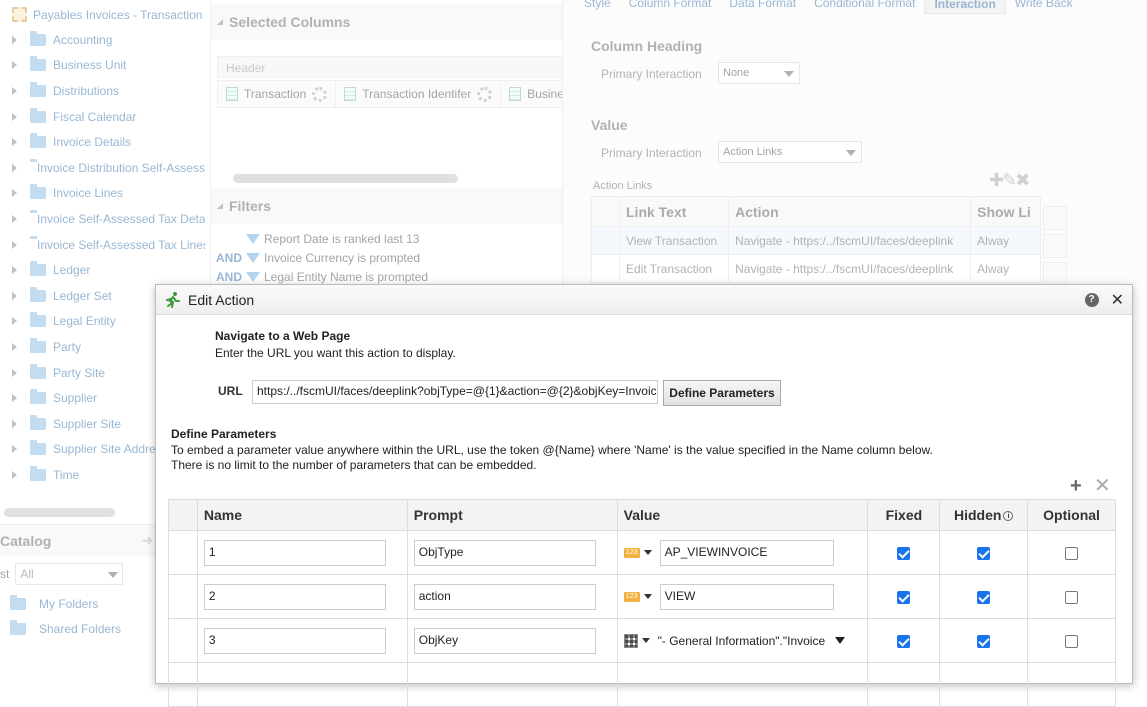 Image resolution: width=1147 pixels, height=707 pixels. What do you see at coordinates (1044, 7) in the screenshot?
I see `tab-write-back: Write Back` at bounding box center [1044, 7].